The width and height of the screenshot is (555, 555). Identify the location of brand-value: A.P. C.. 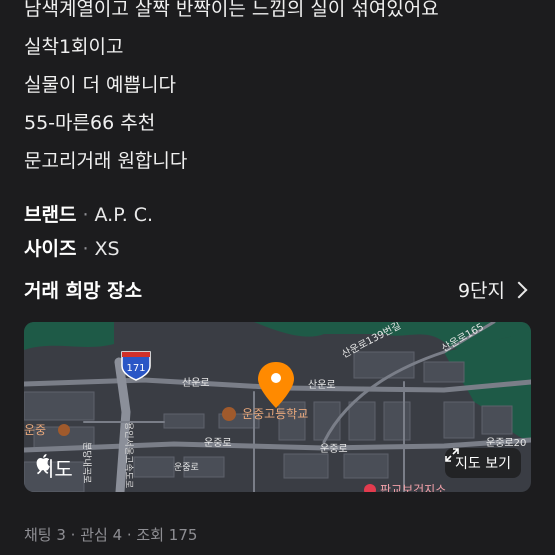
(124, 215).